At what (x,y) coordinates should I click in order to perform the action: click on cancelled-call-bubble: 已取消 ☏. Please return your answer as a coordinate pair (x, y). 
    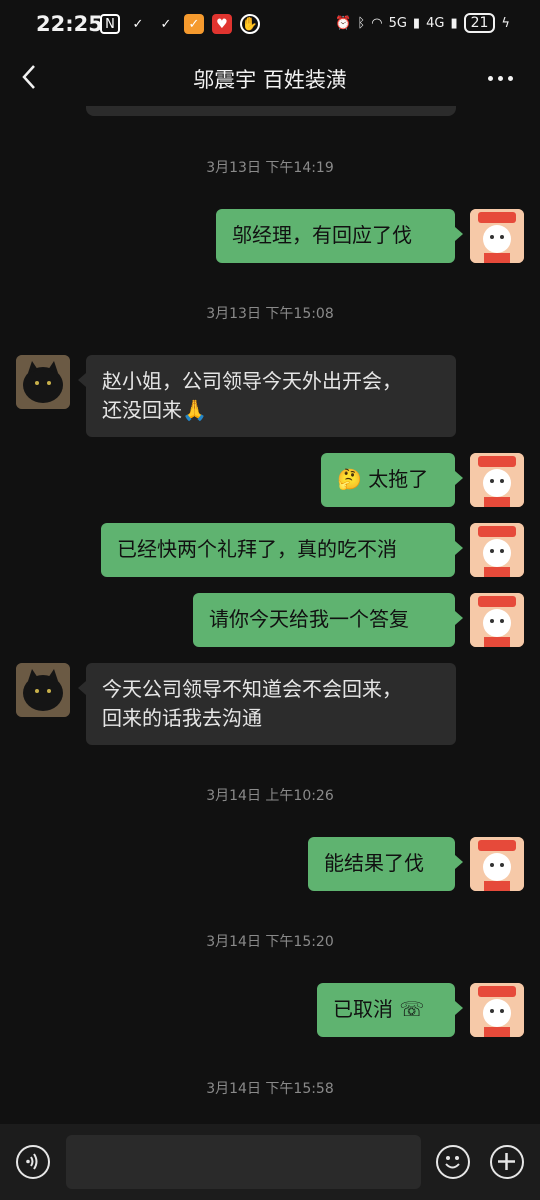
    Looking at the image, I should click on (390, 1010).